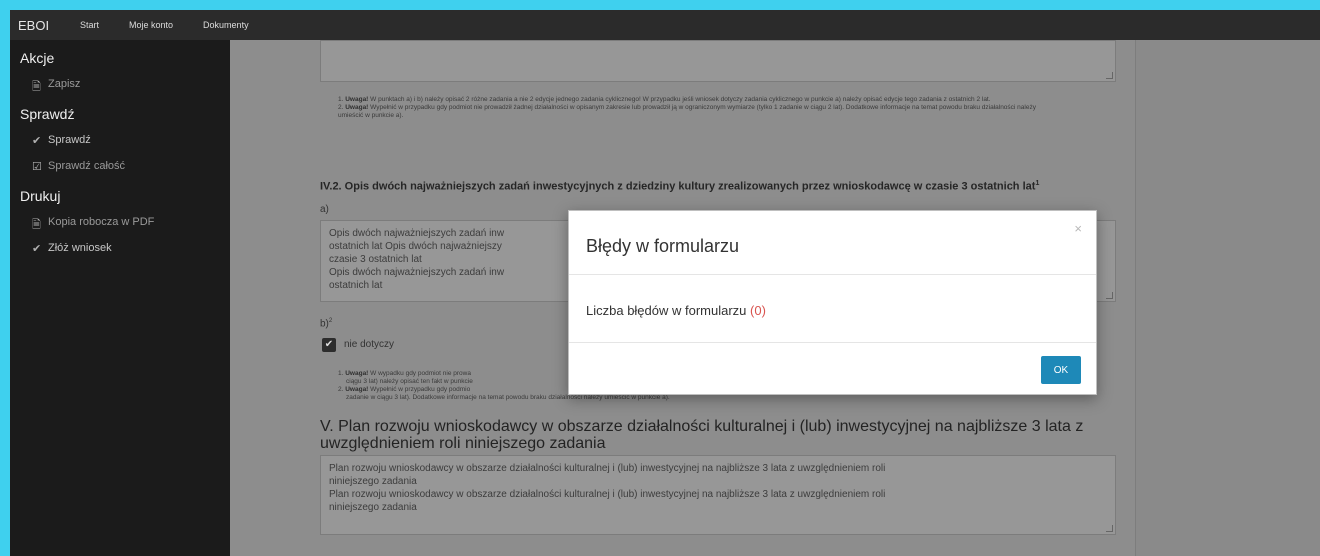 The height and width of the screenshot is (556, 1320). What do you see at coordinates (151, 25) in the screenshot?
I see `nav-link-moje-konto: Moje konto` at bounding box center [151, 25].